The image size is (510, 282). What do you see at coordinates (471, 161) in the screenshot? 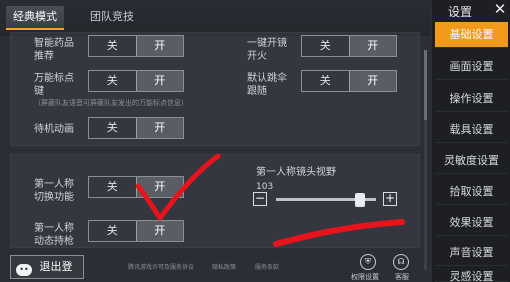
I see `sidebar-item-sensitivity: 灵敏度设置` at bounding box center [471, 161].